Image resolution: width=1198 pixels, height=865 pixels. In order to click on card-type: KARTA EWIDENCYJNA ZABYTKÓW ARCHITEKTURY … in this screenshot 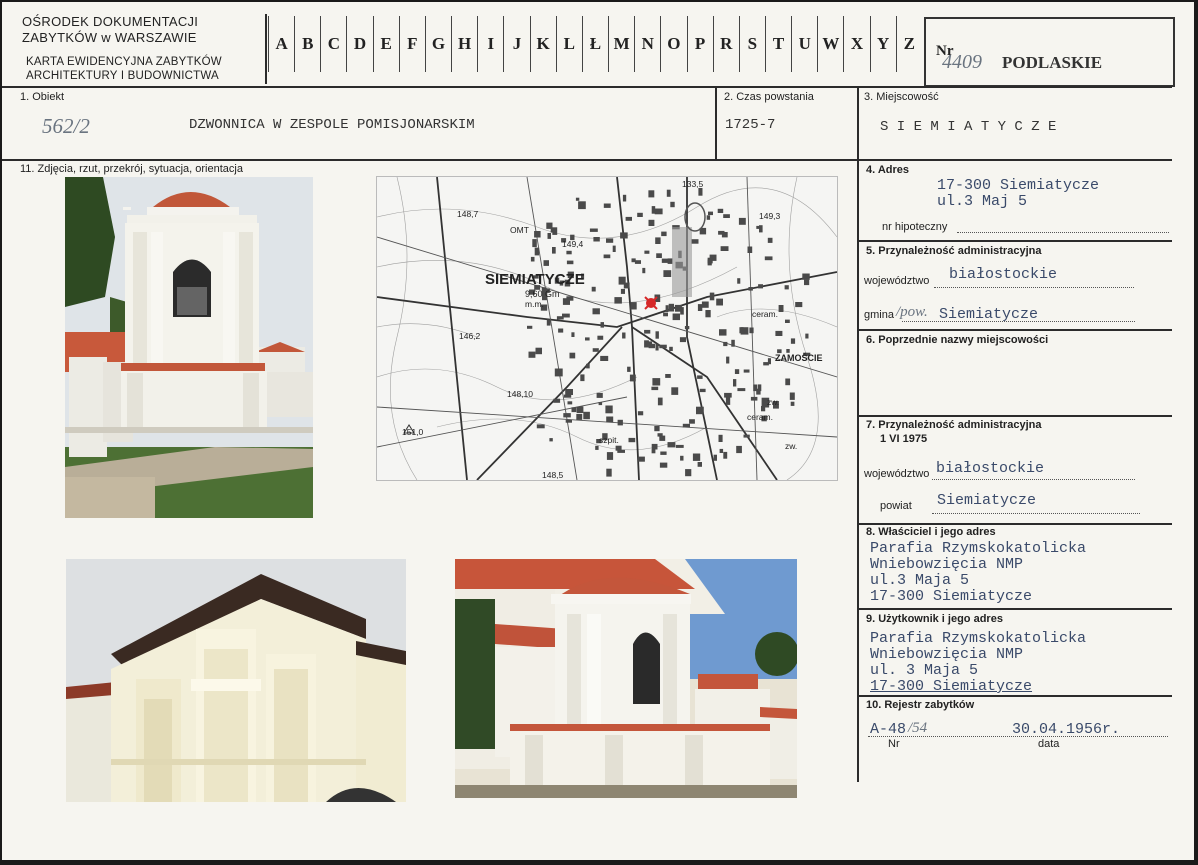, I will do `click(124, 69)`.